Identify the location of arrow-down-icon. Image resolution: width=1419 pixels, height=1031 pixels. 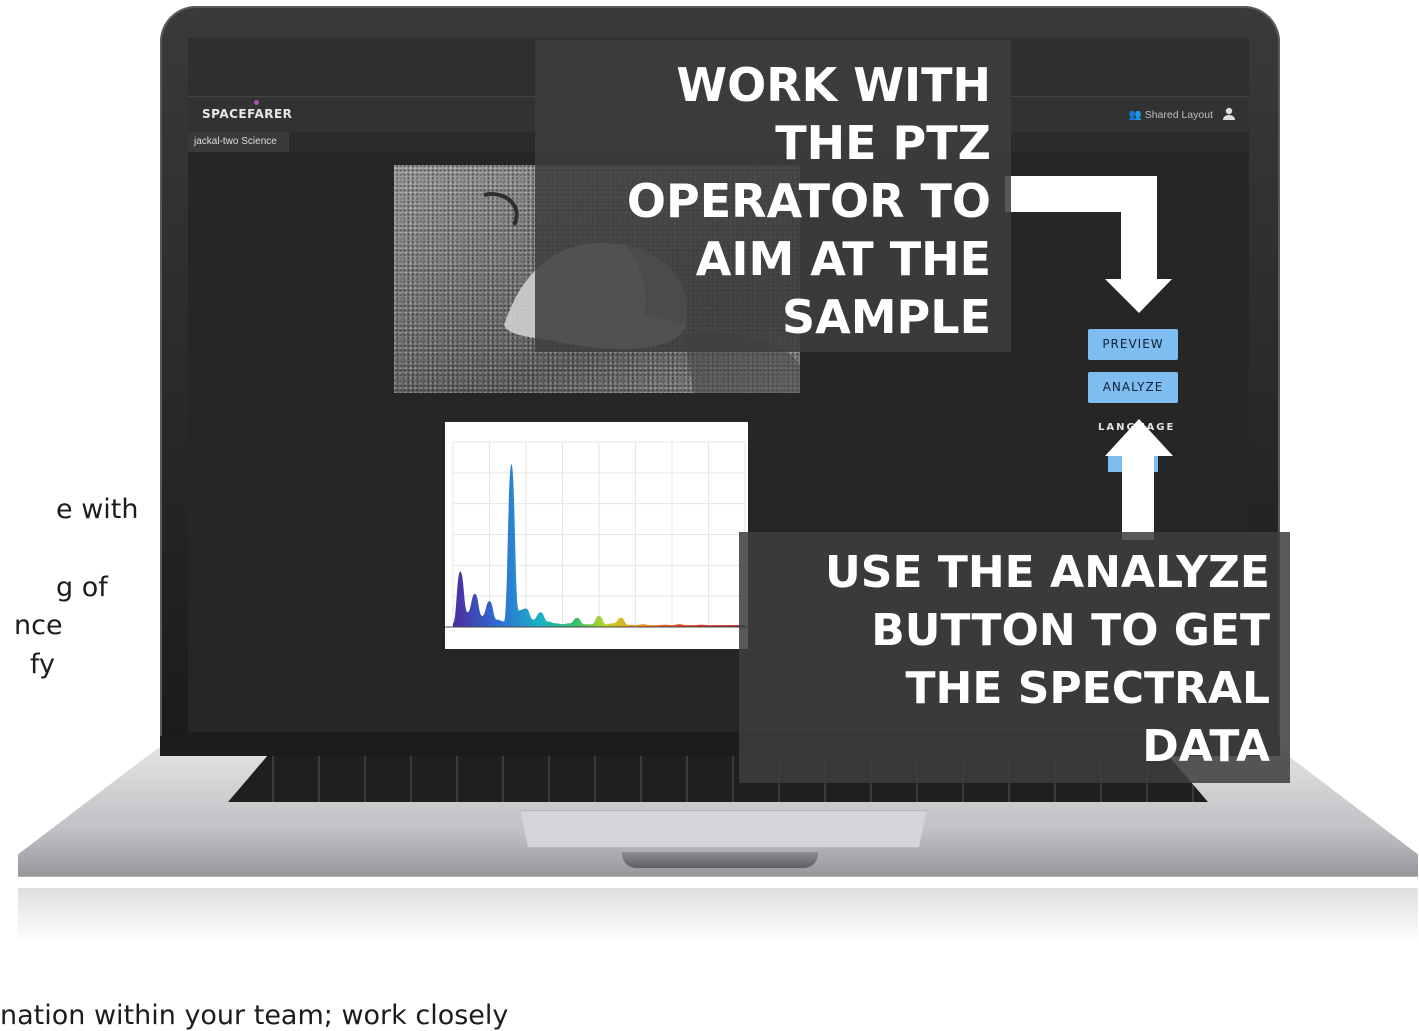
(1088, 244).